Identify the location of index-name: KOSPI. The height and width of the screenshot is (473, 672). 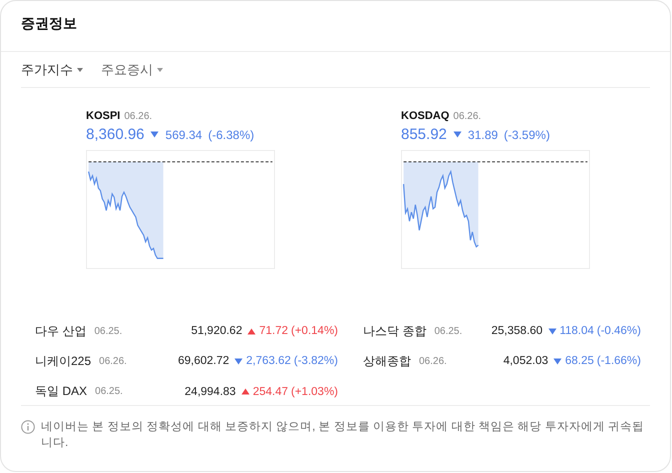
(103, 116).